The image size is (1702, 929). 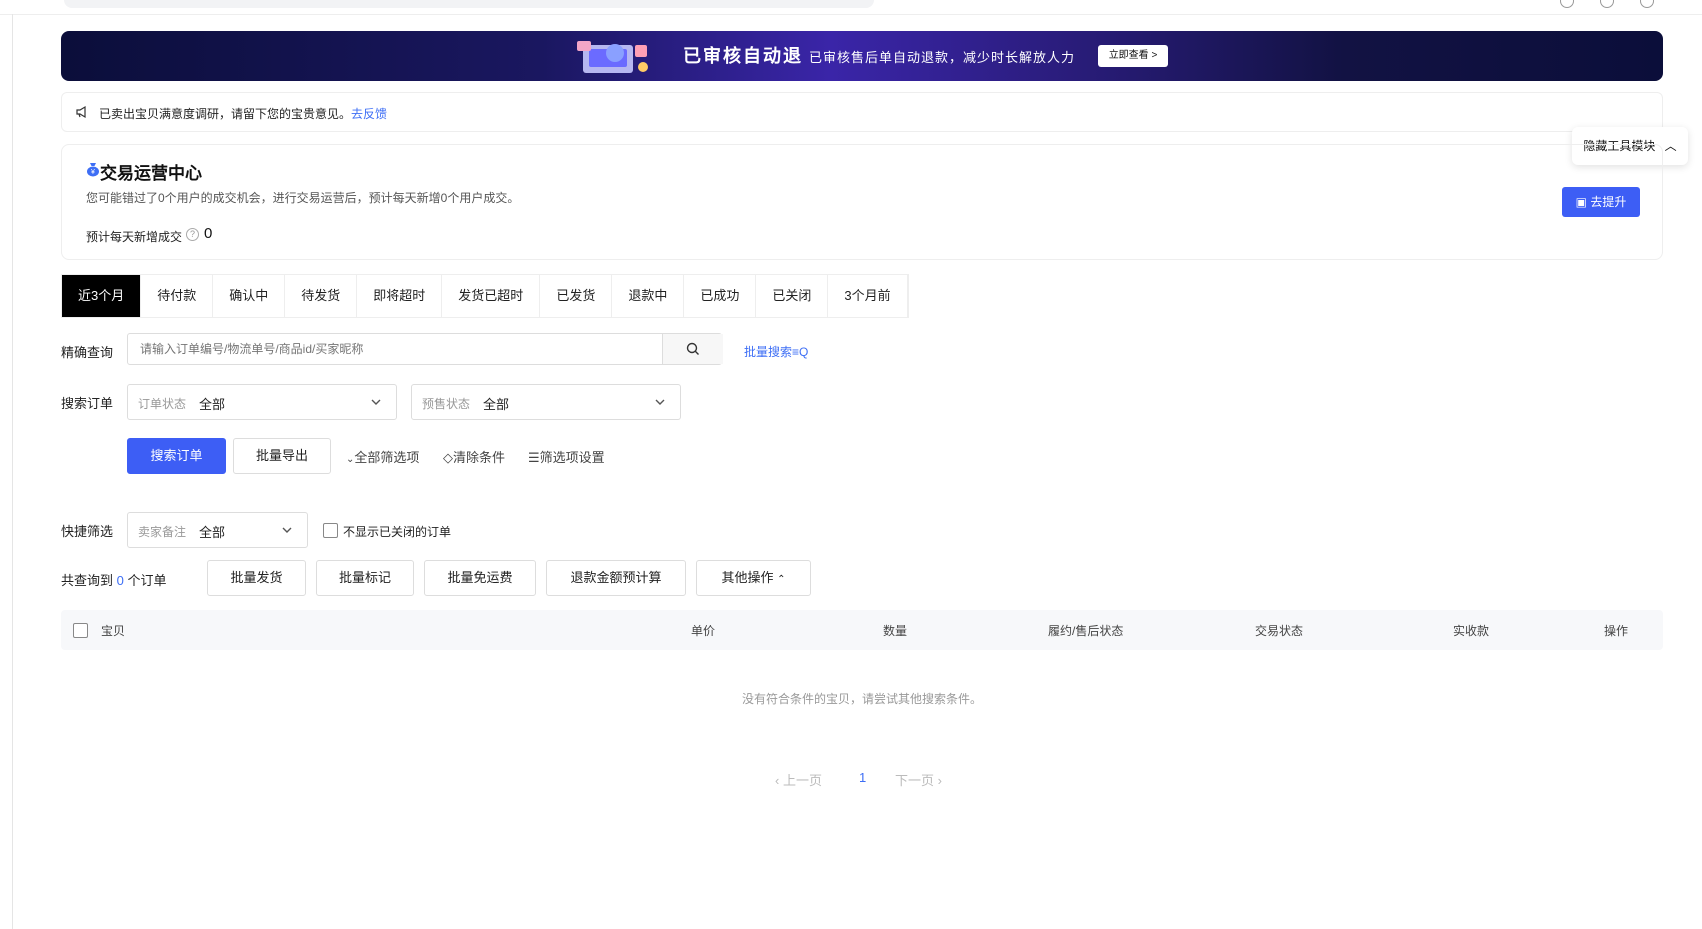 I want to click on empty-state-text: 没有符合条件的宝贝，请尝试其他搜索条件。, so click(x=861, y=699).